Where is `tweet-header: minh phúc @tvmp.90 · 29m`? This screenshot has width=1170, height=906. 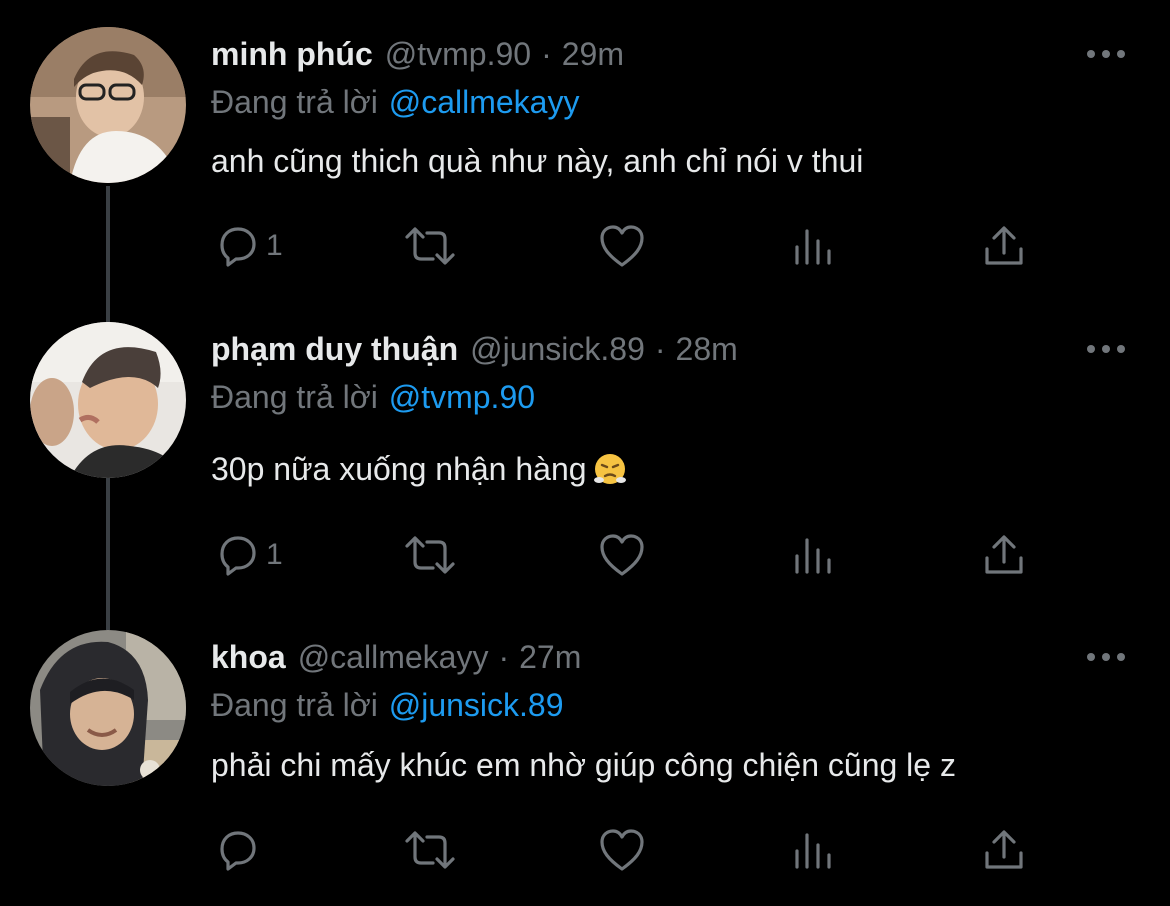
tweet-header: minh phúc @tvmp.90 · 29m is located at coordinates (417, 54).